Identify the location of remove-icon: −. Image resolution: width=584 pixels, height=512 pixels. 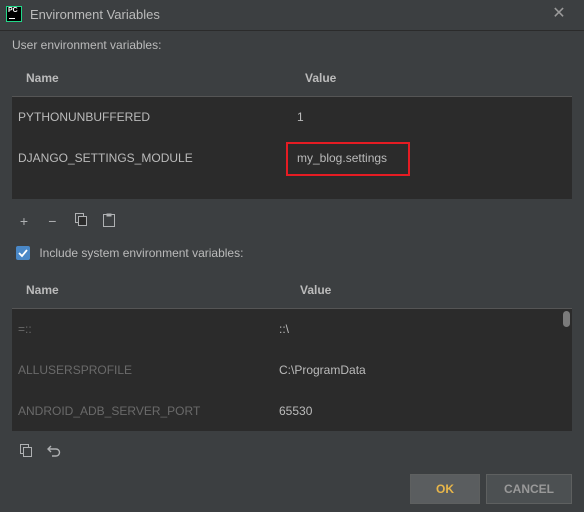
(52, 221).